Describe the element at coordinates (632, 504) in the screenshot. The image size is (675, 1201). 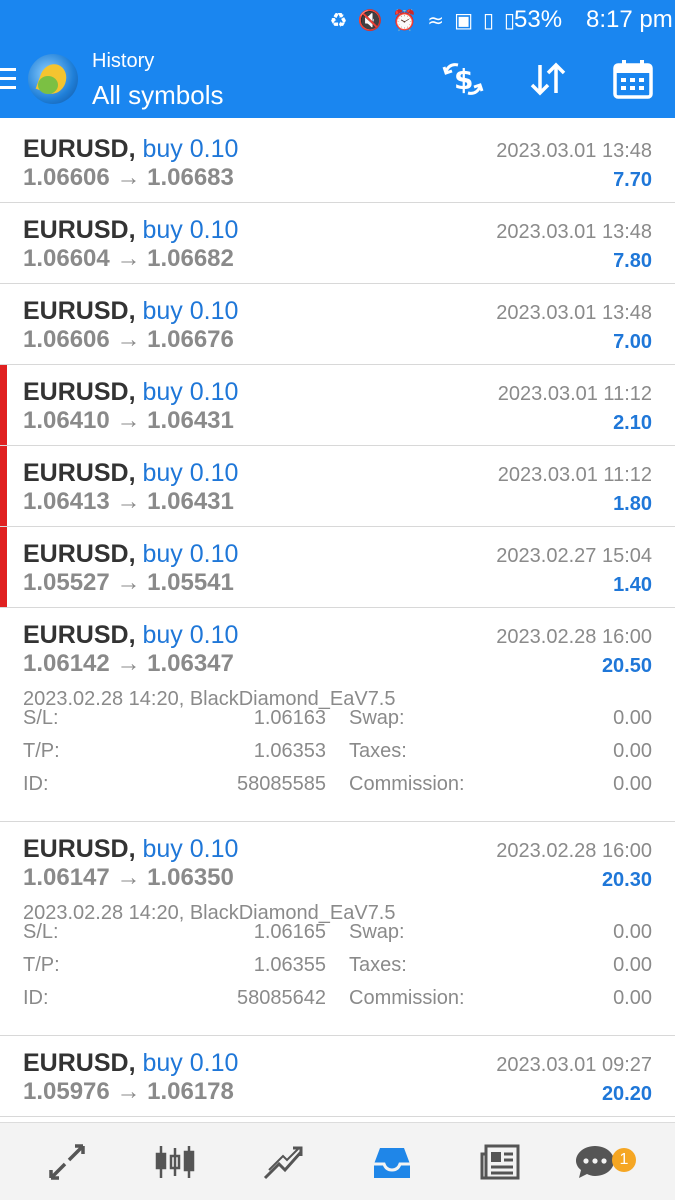
I see `trade-profit: 1.80` at that location.